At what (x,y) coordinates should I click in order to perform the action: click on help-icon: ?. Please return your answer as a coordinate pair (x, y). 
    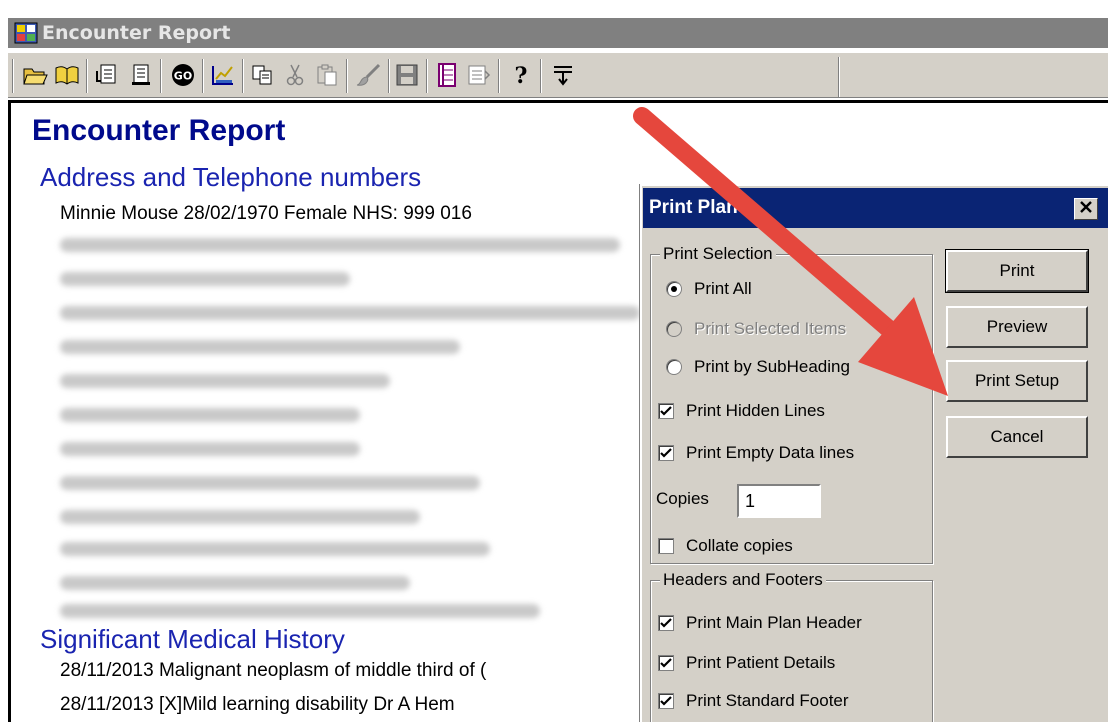
    Looking at the image, I should click on (521, 75).